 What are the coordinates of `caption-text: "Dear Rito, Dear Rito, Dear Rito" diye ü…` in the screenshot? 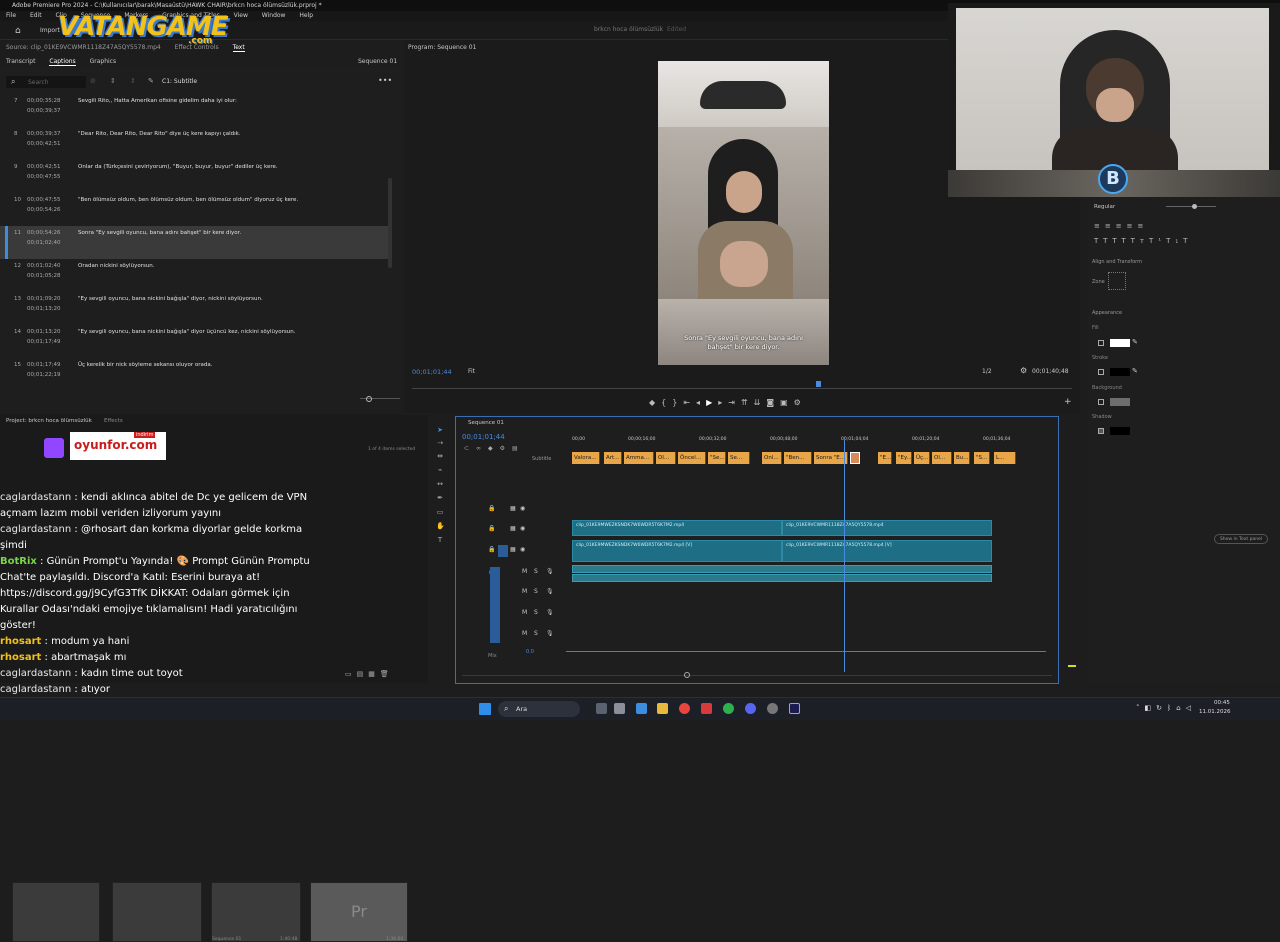 It's located at (159, 134).